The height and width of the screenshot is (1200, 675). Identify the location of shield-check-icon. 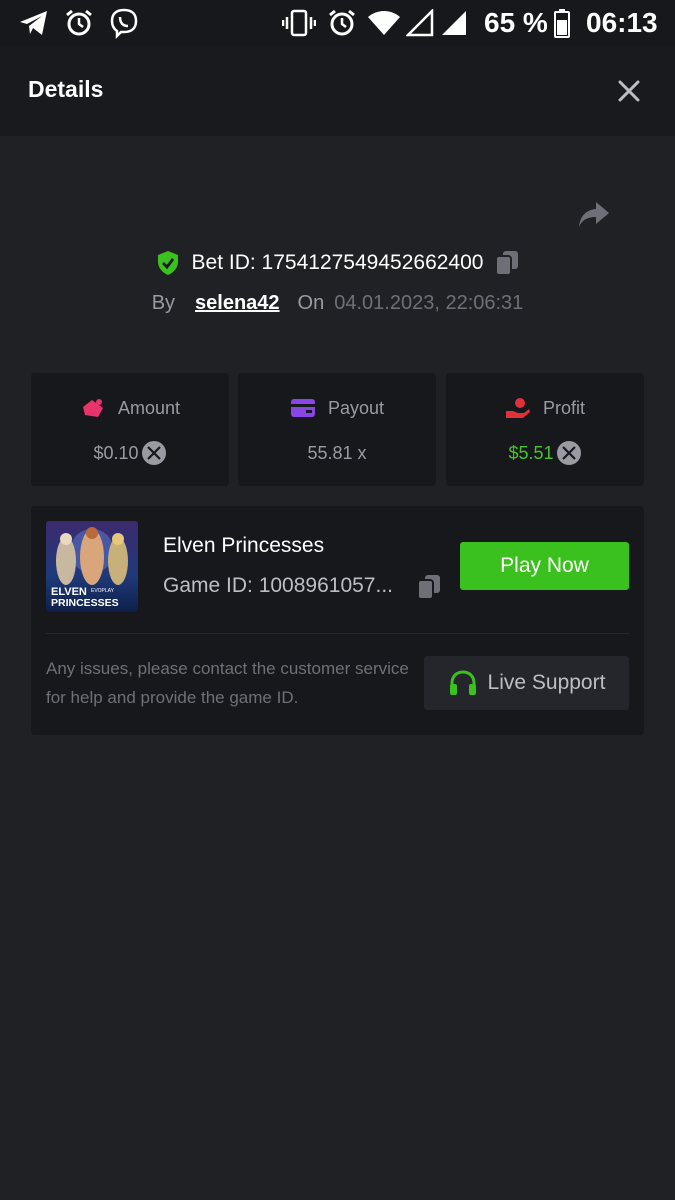
(167, 263).